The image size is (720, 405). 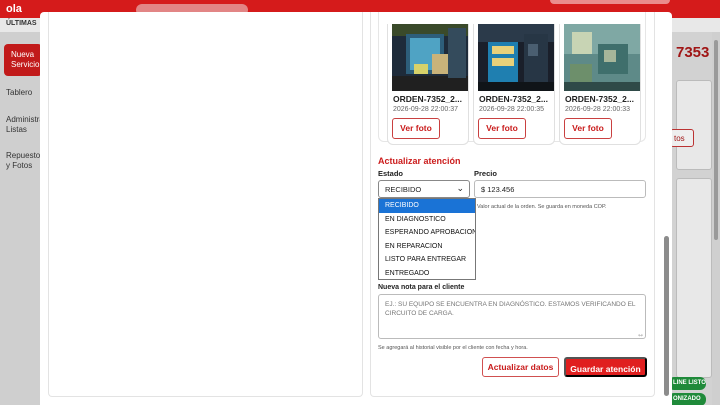 I want to click on section-title-actualizar: Actualizar atención, so click(x=419, y=161).